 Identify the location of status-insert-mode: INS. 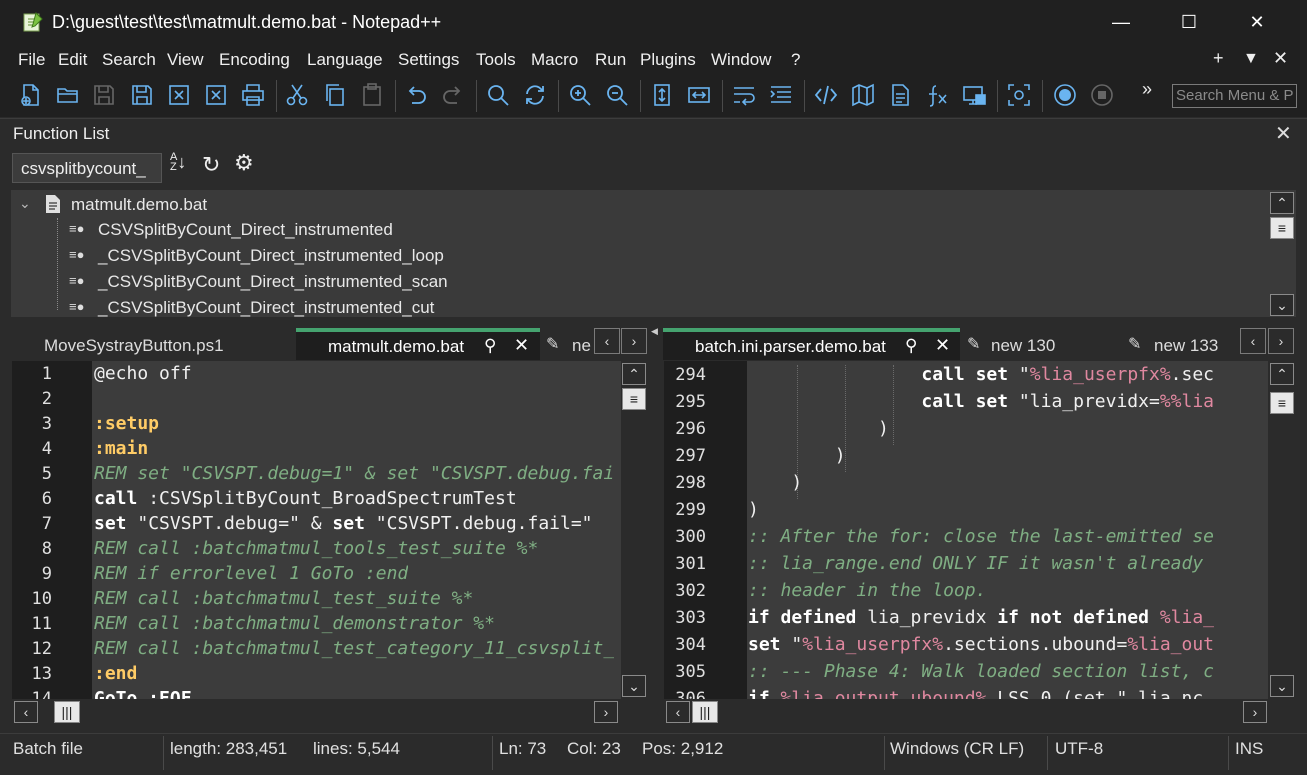
(1249, 749).